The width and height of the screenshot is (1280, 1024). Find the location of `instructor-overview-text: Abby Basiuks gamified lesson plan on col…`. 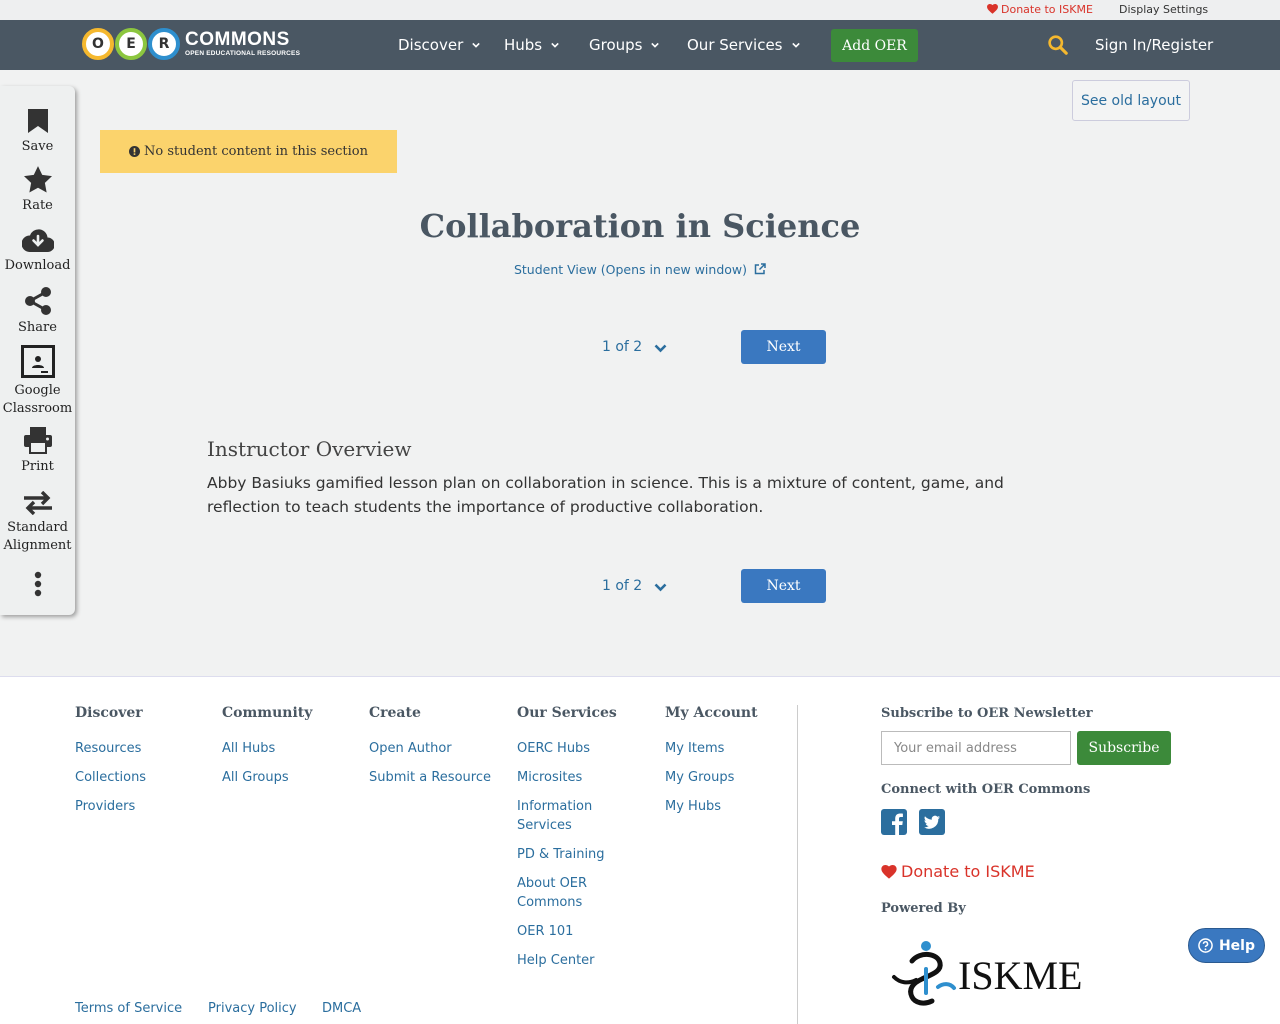

instructor-overview-text: Abby Basiuks gamified lesson plan on col… is located at coordinates (605, 495).